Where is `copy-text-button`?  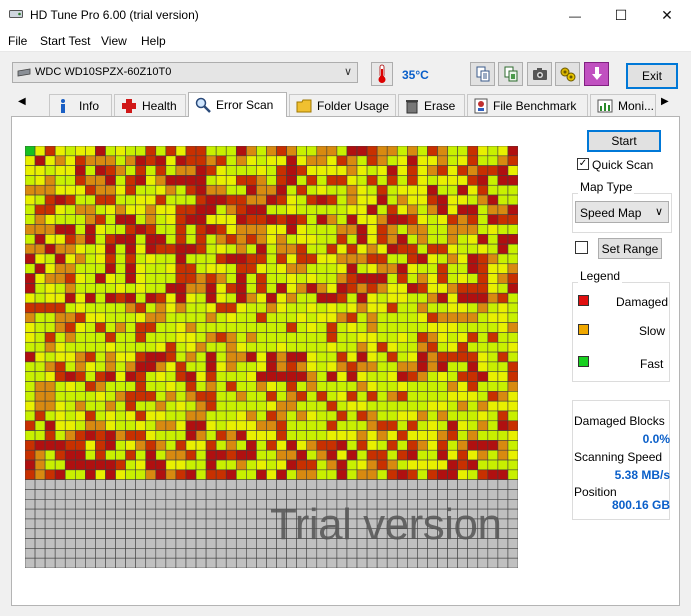
copy-text-button is located at coordinates (482, 74).